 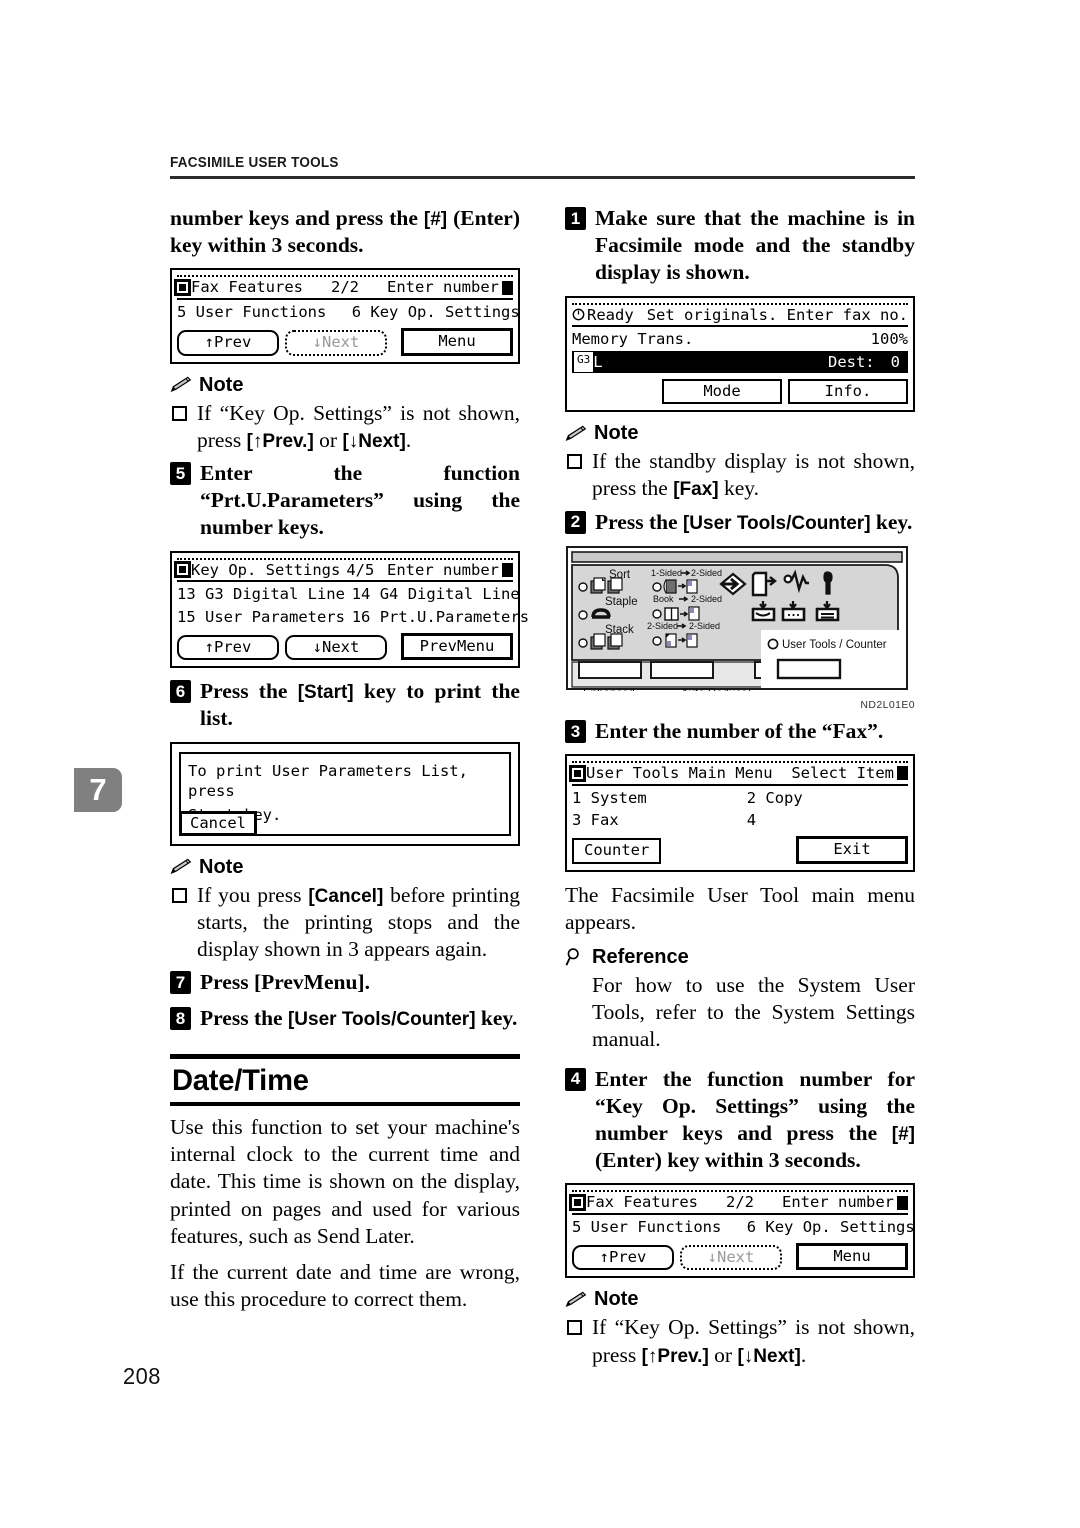 I want to click on lcd-item-14: 14 G4 Digital Line, so click(x=436, y=594).